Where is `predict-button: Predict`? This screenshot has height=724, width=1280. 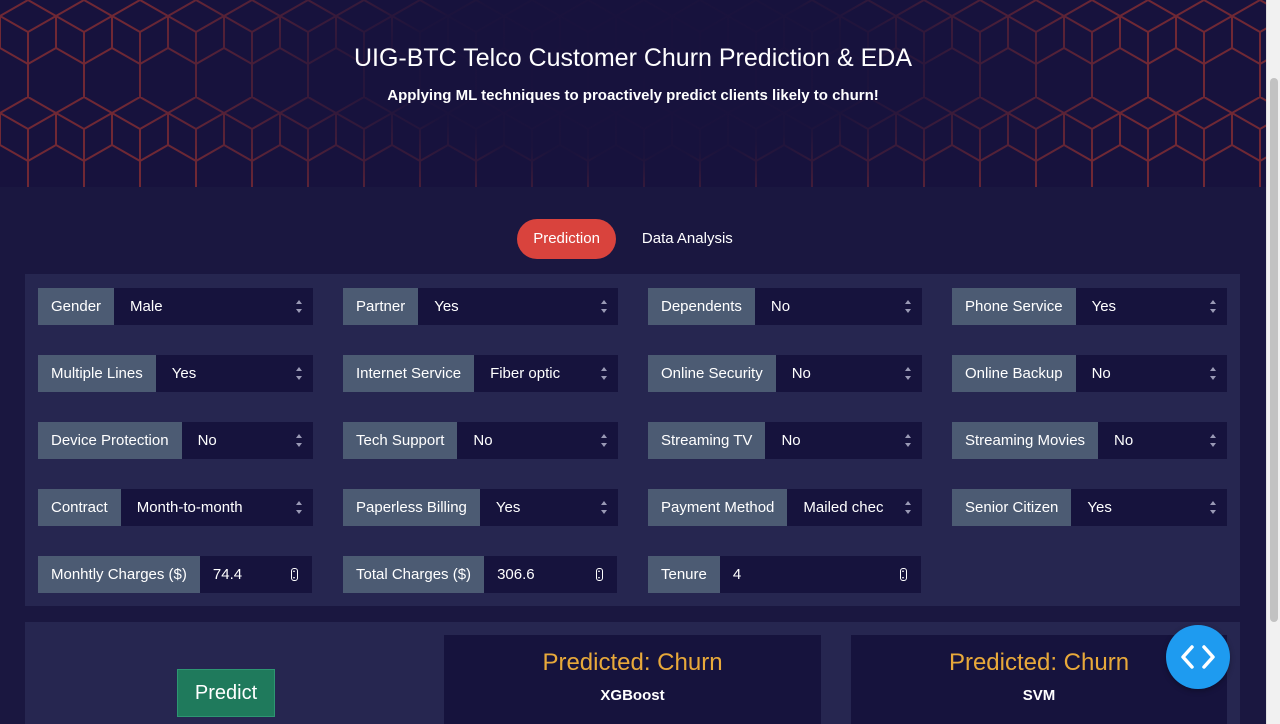 predict-button: Predict is located at coordinates (226, 693).